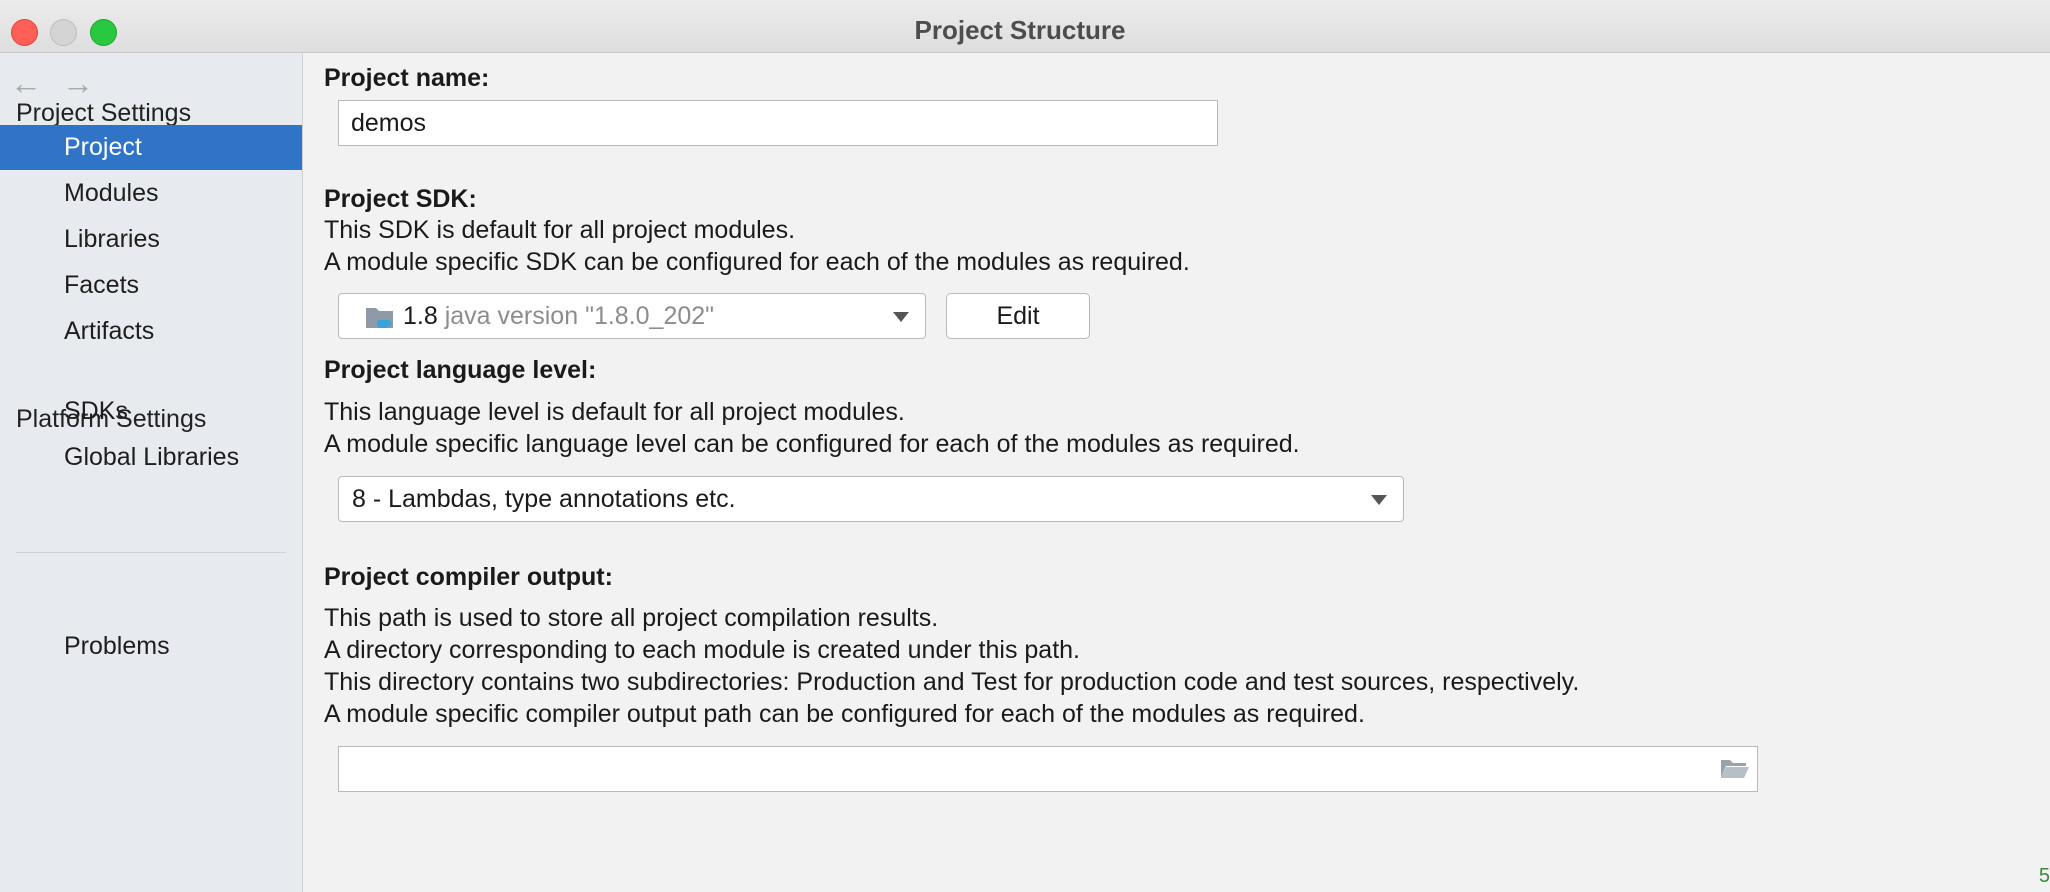 The width and height of the screenshot is (2050, 892). What do you see at coordinates (151, 646) in the screenshot?
I see `sidebar-item-problems: Problems` at bounding box center [151, 646].